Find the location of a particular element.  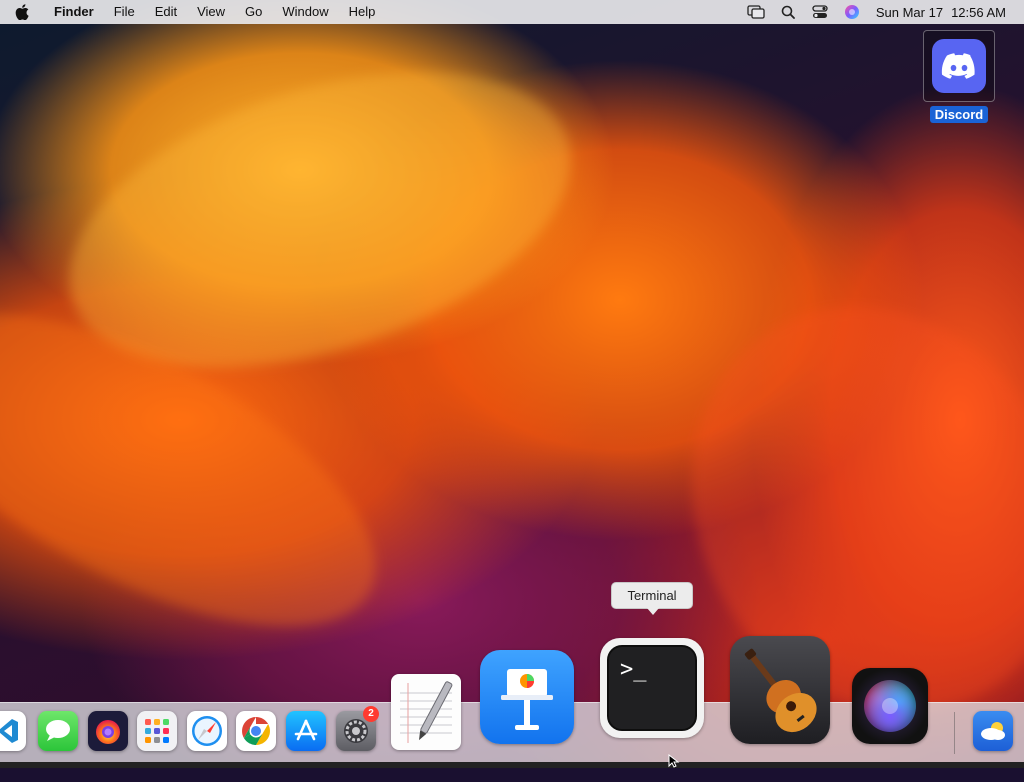

menu-edit: Edit is located at coordinates (166, 12).